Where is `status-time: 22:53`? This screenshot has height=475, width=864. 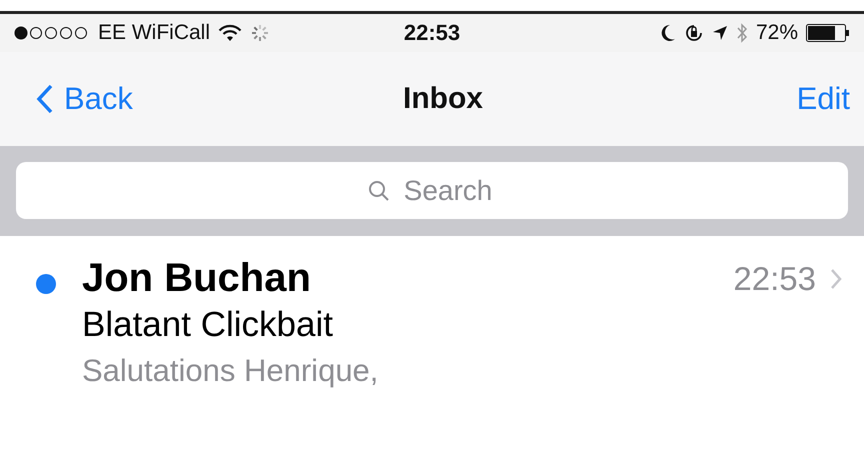
status-time: 22:53 is located at coordinates (432, 33).